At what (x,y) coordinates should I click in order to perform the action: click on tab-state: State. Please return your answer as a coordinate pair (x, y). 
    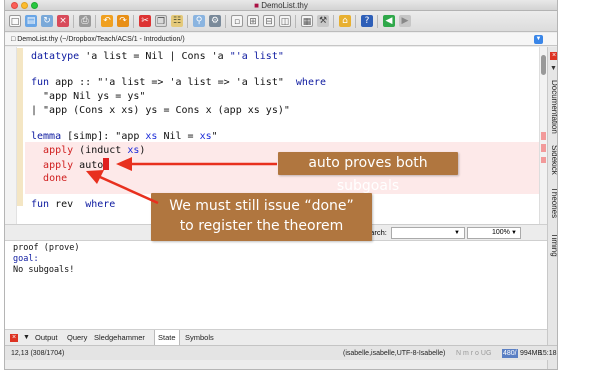
    Looking at the image, I should click on (167, 338).